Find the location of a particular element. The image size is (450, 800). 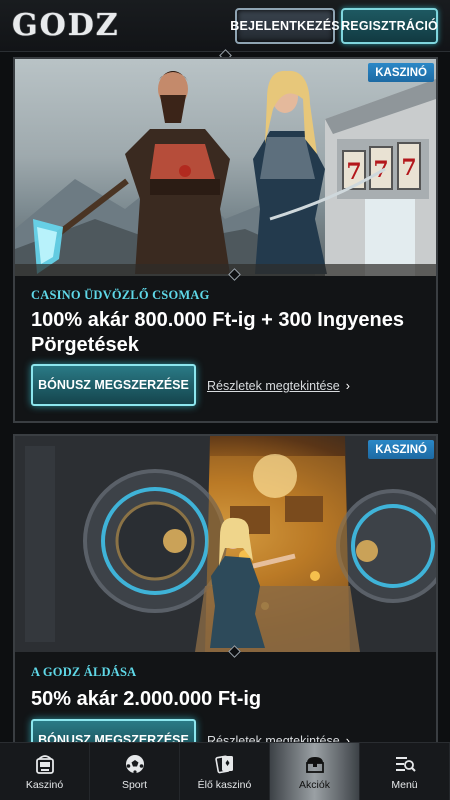

nav-item-promotions: Akciók is located at coordinates (315, 771).